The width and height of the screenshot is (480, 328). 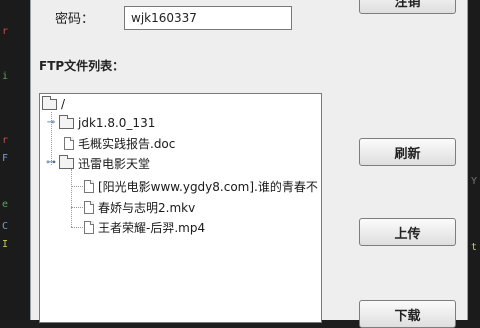 I want to click on code-glyph: I, so click(x=5, y=244).